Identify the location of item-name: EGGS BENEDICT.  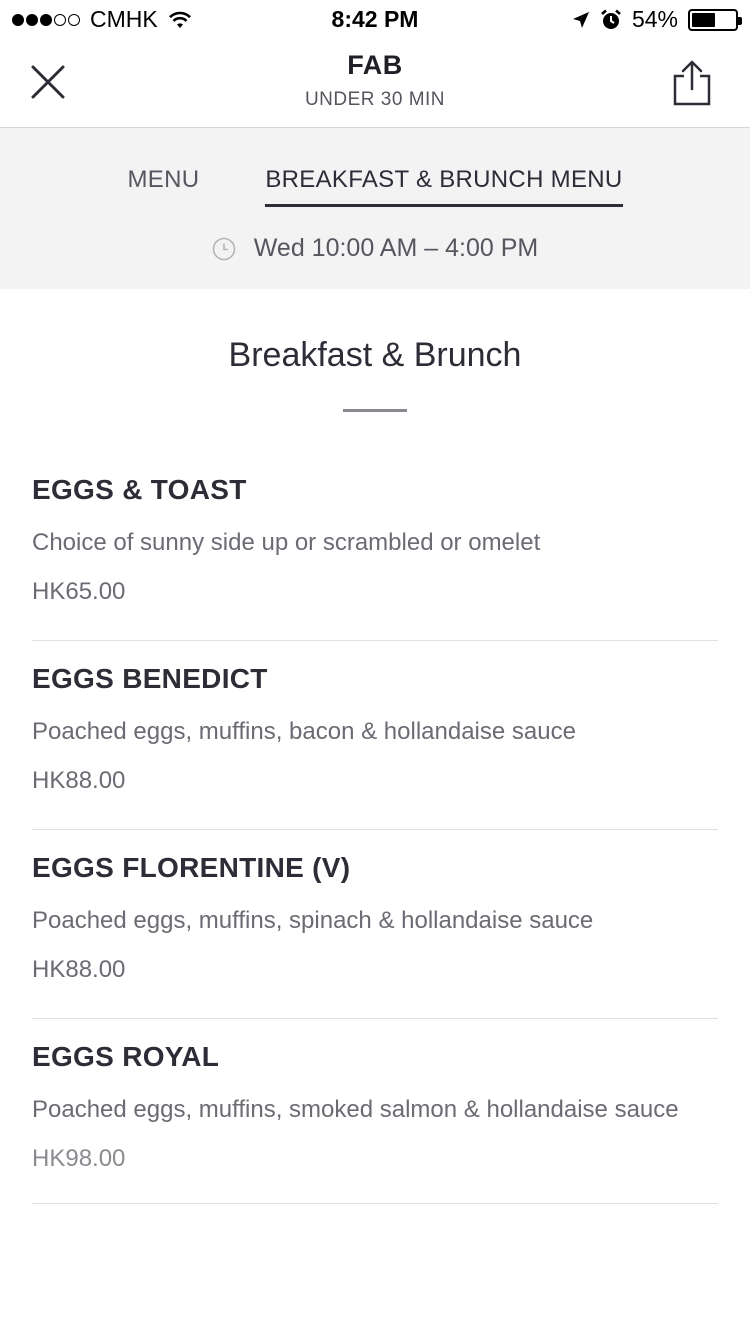
(150, 678).